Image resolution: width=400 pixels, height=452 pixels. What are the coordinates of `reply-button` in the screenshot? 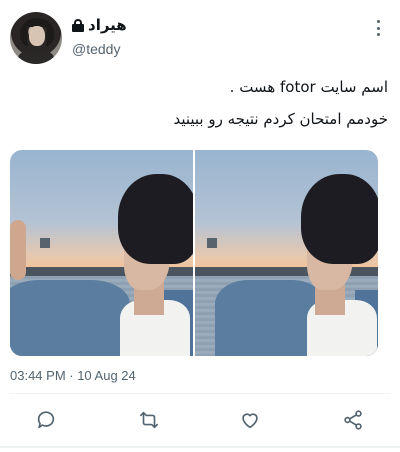 It's located at (46, 420).